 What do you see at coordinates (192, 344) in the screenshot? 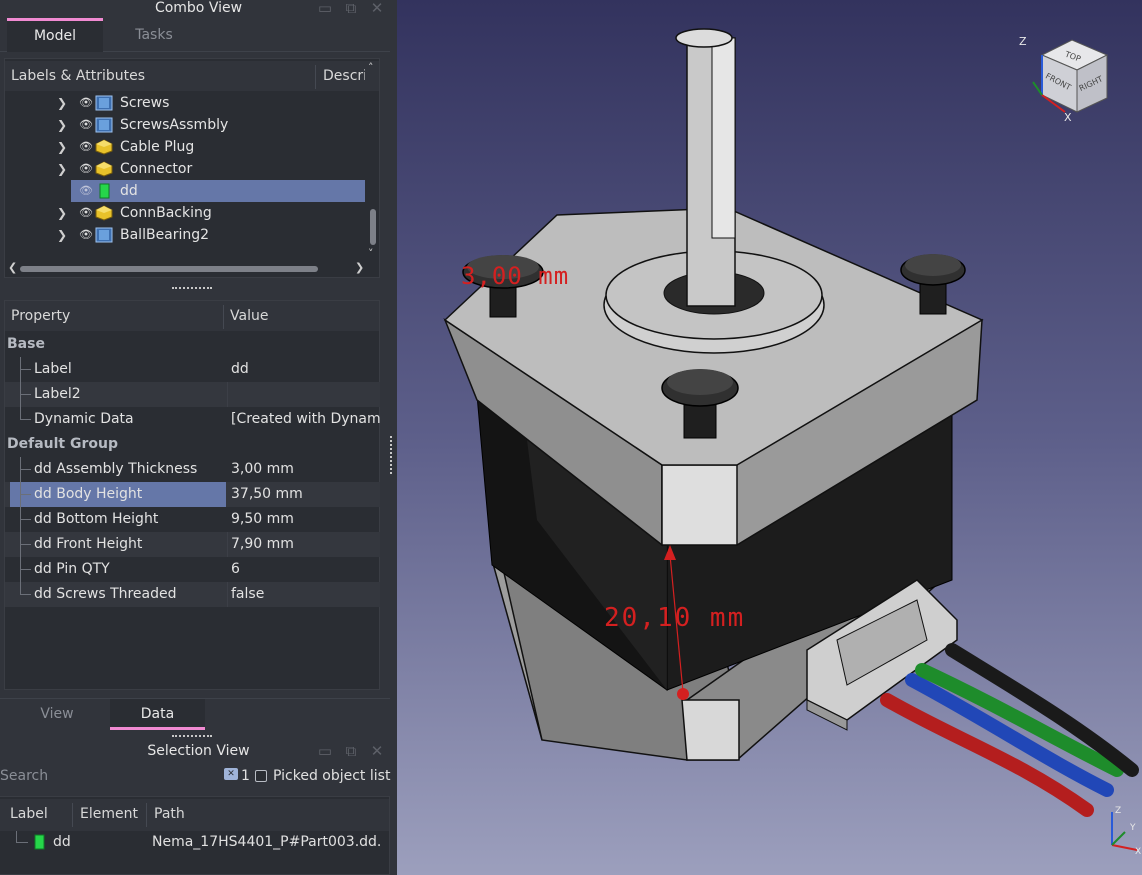
I see `property-group-base: Base` at bounding box center [192, 344].